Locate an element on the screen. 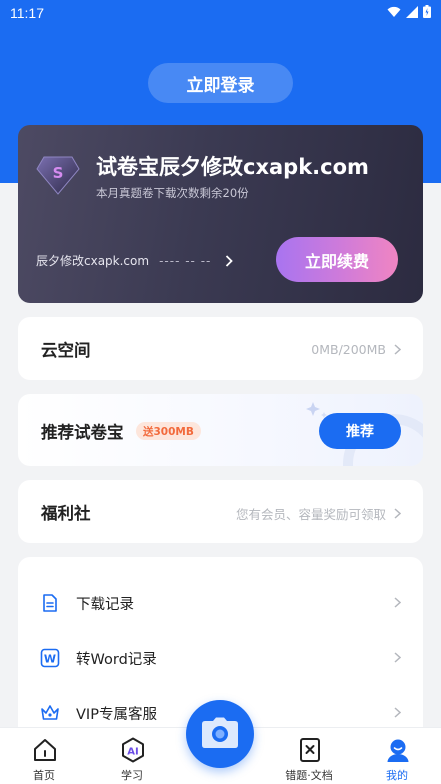  recommend-button: 推荐 is located at coordinates (360, 431).